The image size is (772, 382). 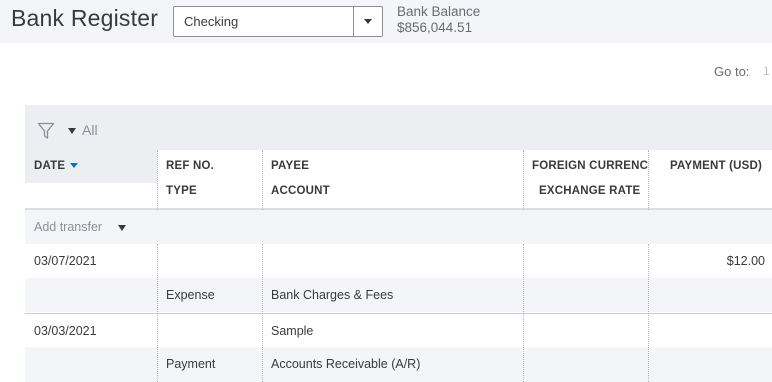 I want to click on column-ref-no: REF NO., so click(x=190, y=166).